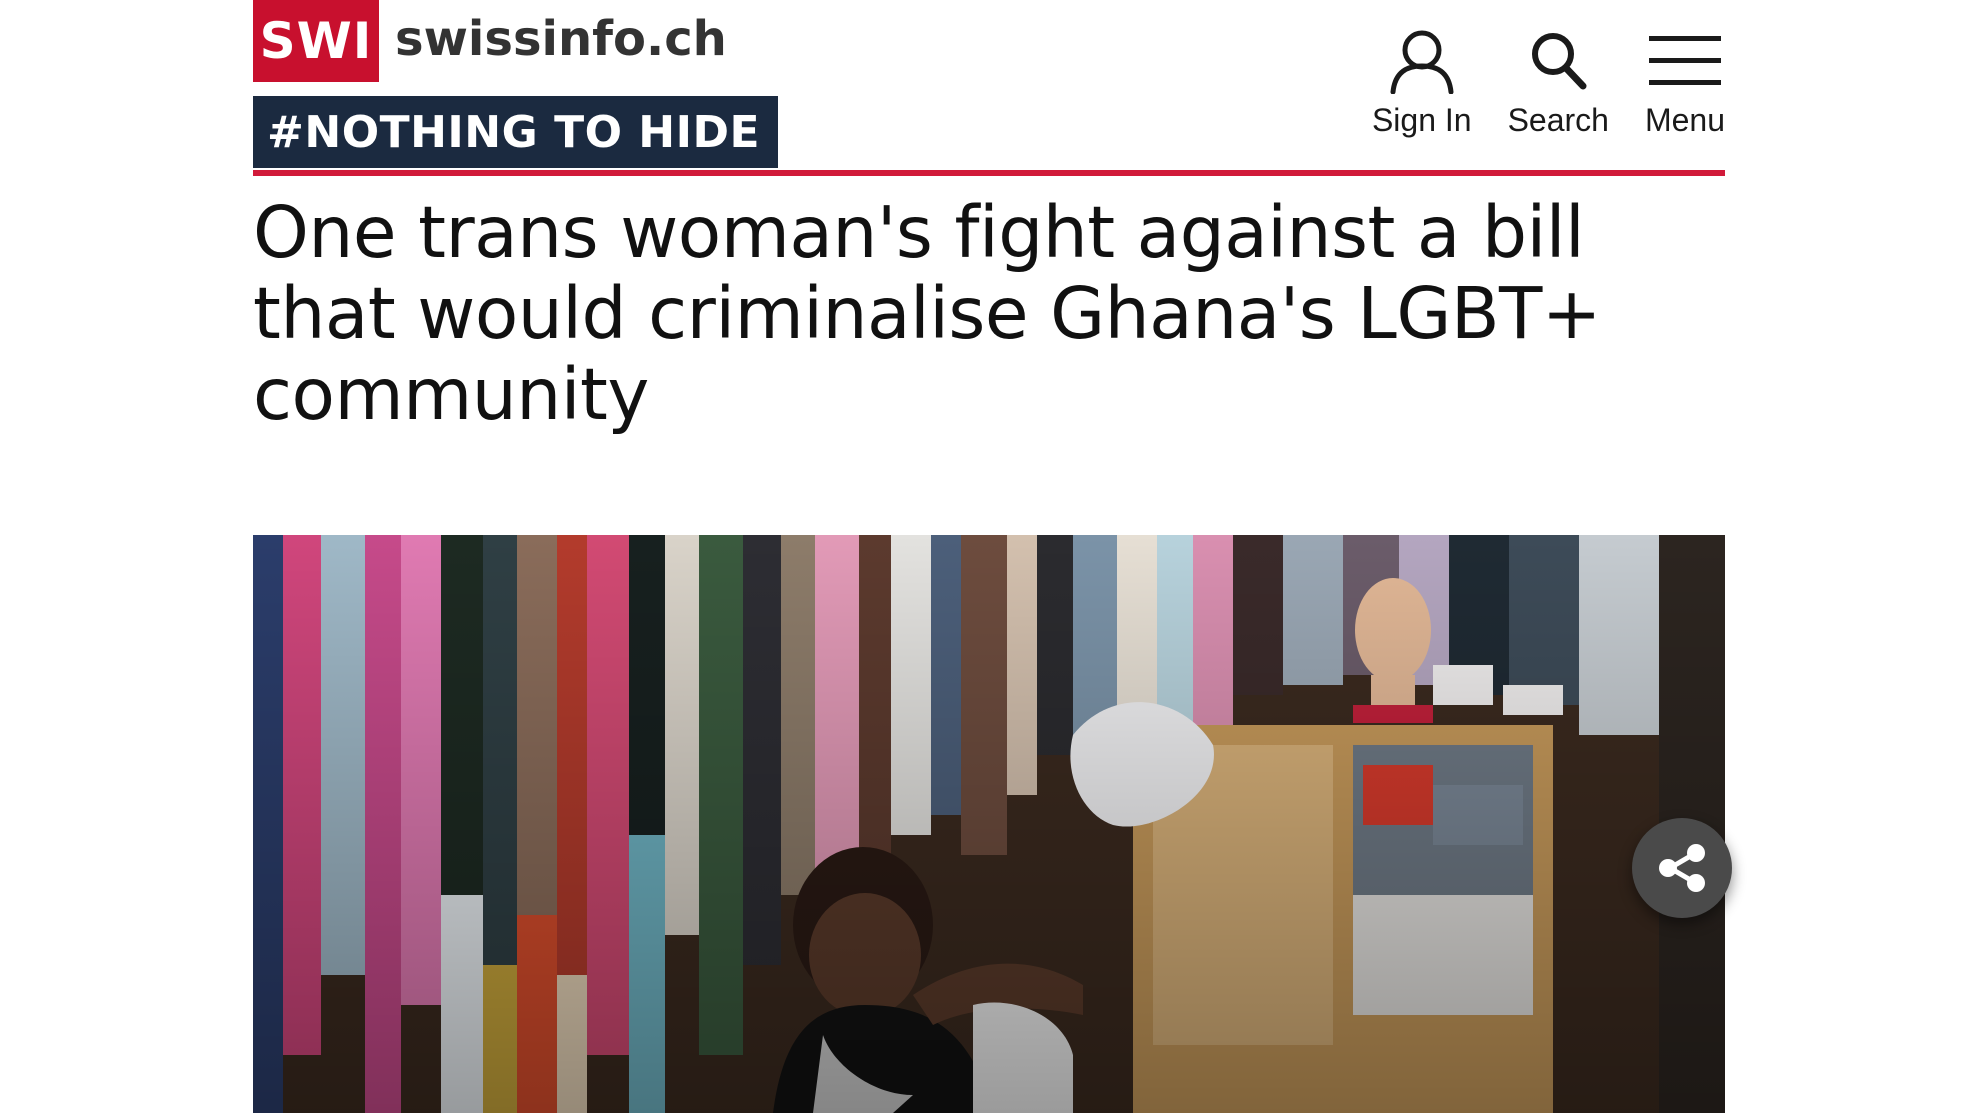  I want to click on search-icon, so click(1559, 61).